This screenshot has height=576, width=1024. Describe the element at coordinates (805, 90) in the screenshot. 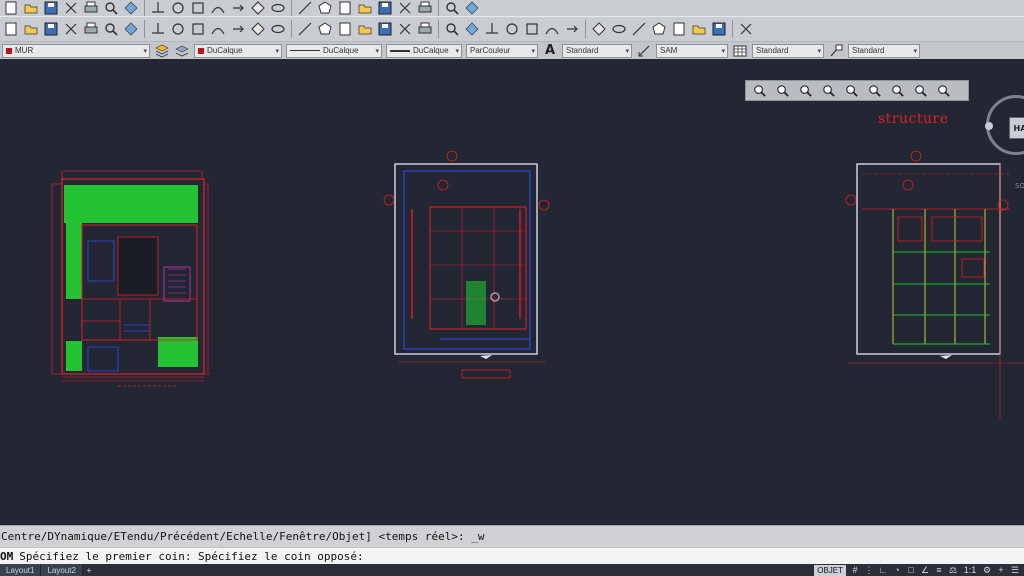

I see `zoom-scale-icon` at that location.